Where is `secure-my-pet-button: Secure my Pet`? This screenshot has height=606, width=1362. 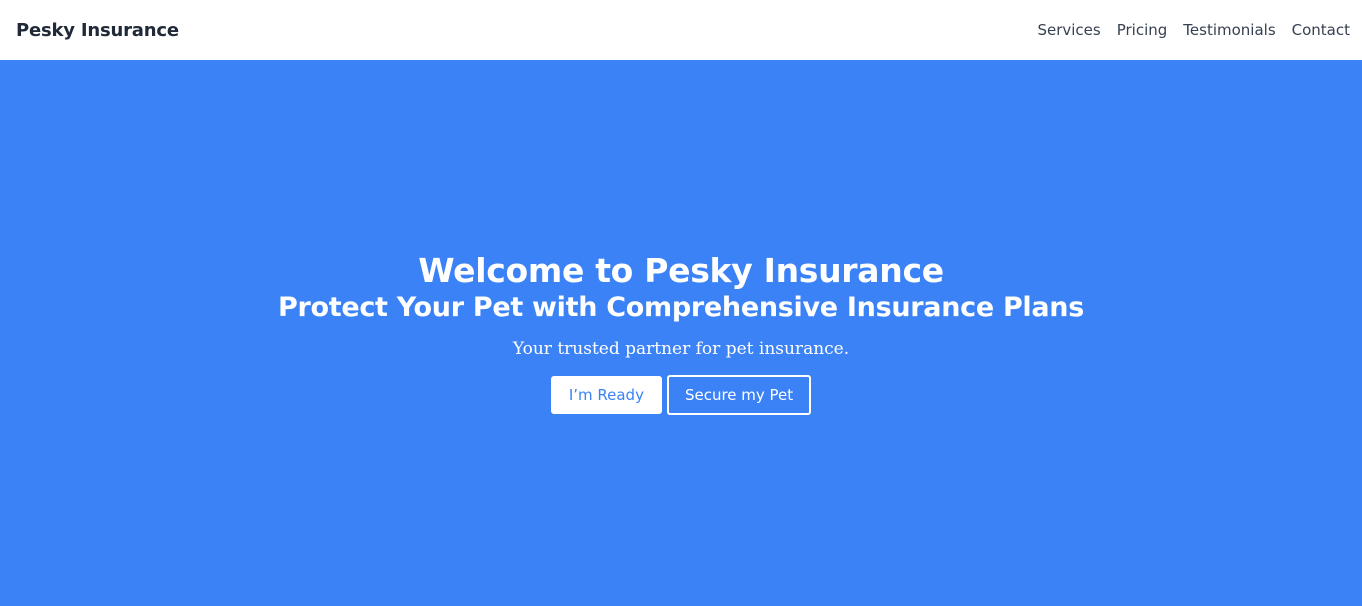
secure-my-pet-button: Secure my Pet is located at coordinates (739, 395).